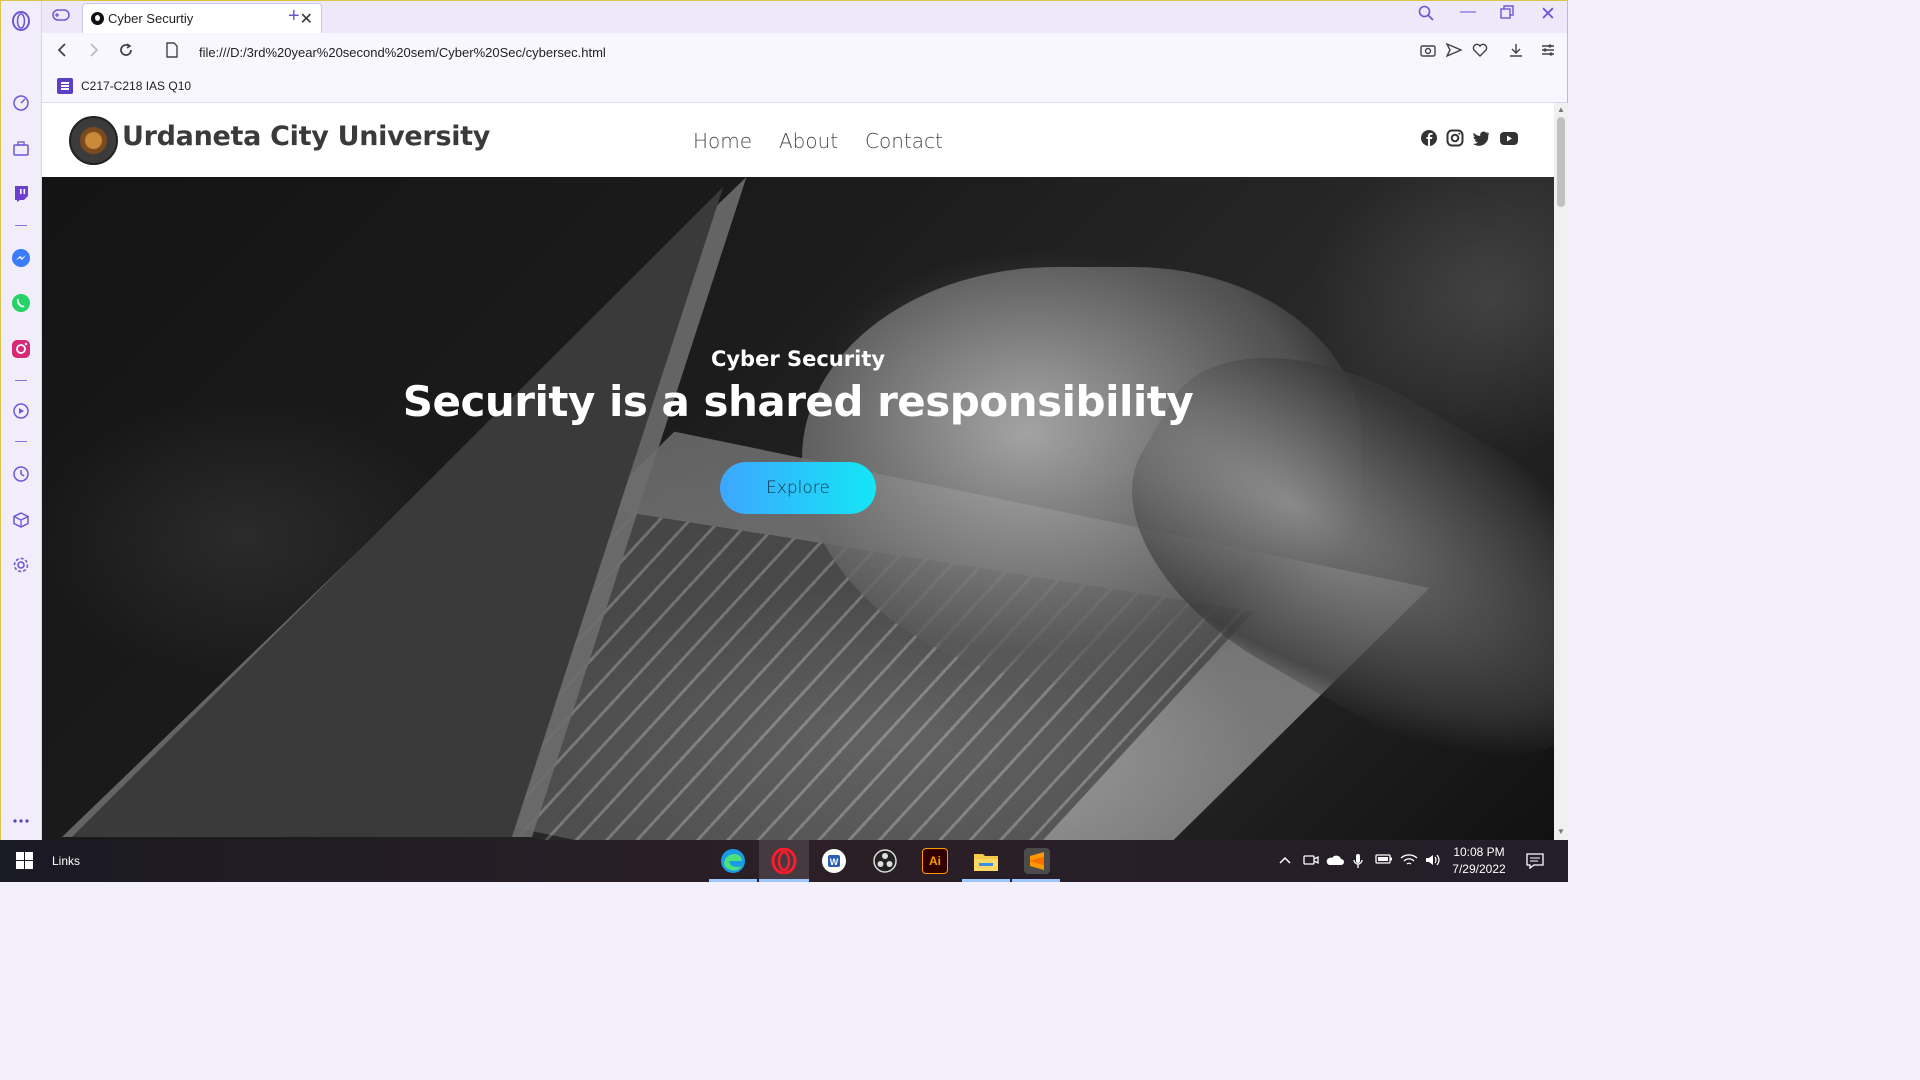 This screenshot has height=1080, width=1920. I want to click on notifications-icon, so click(1535, 862).